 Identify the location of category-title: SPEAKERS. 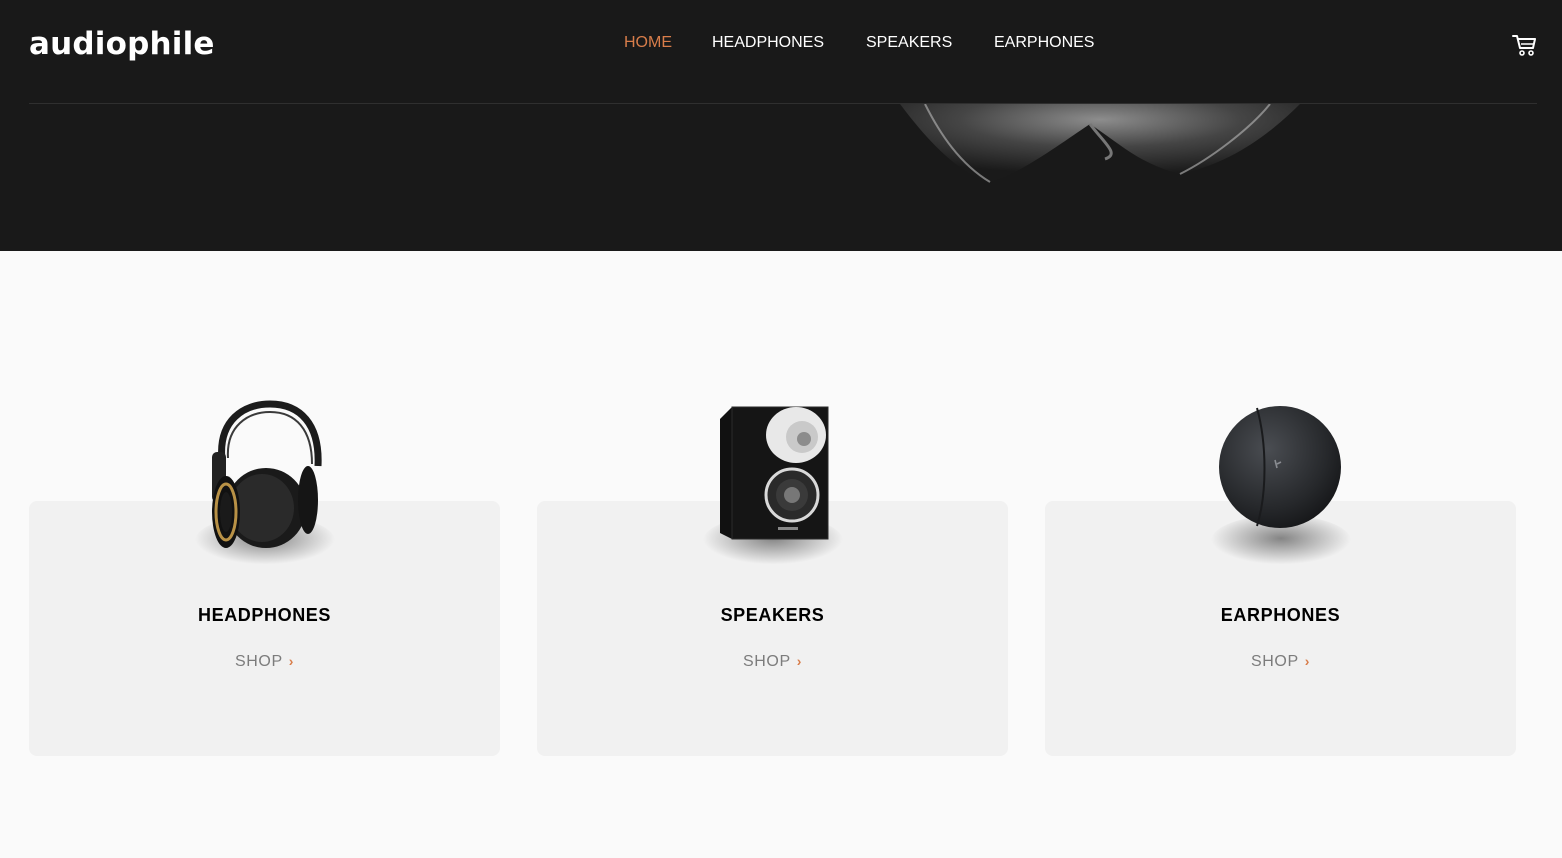
(772, 615).